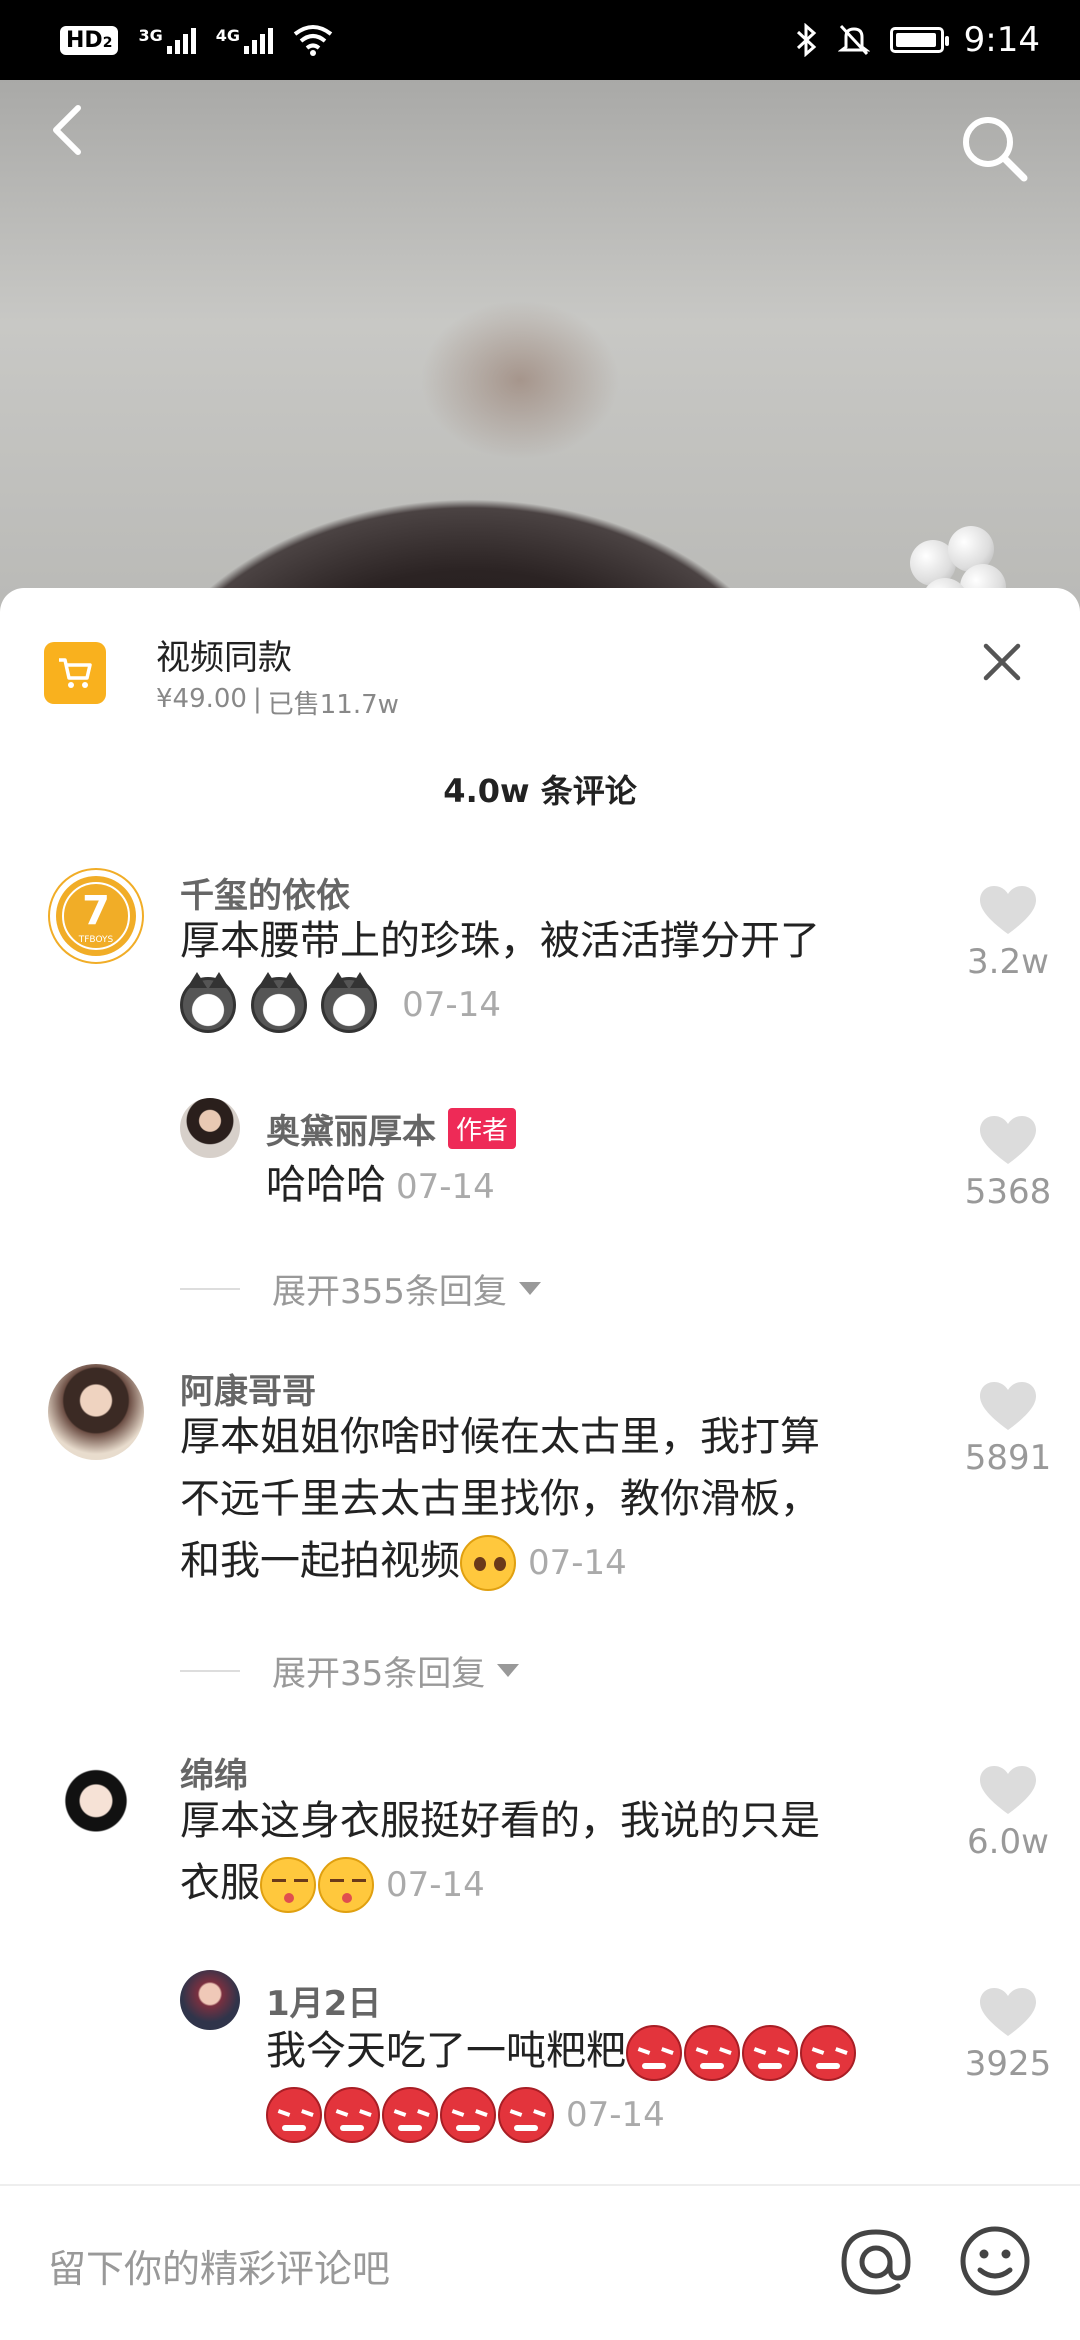  What do you see at coordinates (1008, 962) in the screenshot?
I see `like-count: 3.2w` at bounding box center [1008, 962].